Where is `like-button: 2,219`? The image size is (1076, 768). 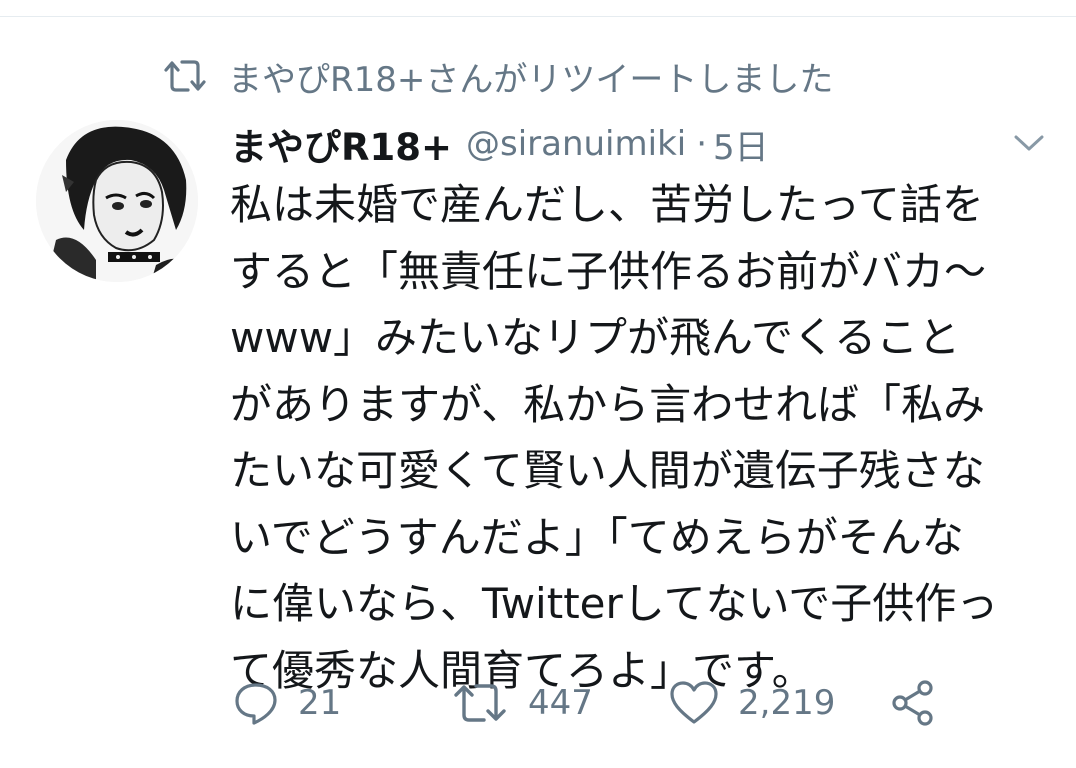 like-button: 2,219 is located at coordinates (751, 703).